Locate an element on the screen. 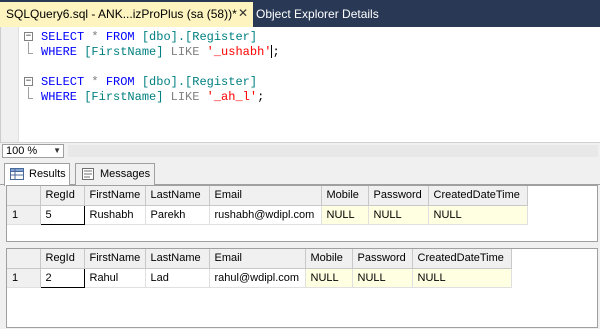 The width and height of the screenshot is (600, 329). cell-email: rushabh@wdipl.com is located at coordinates (265, 215).